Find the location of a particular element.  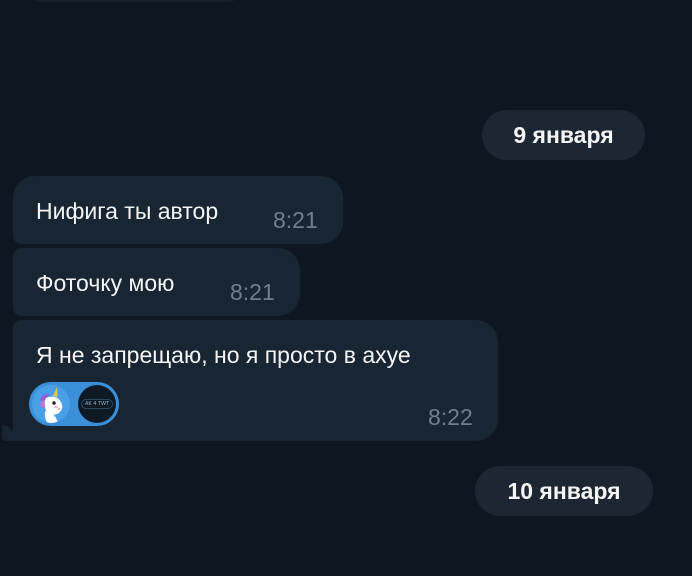

message-text: Я не запрещаю, но я просто в ахуе is located at coordinates (223, 355).